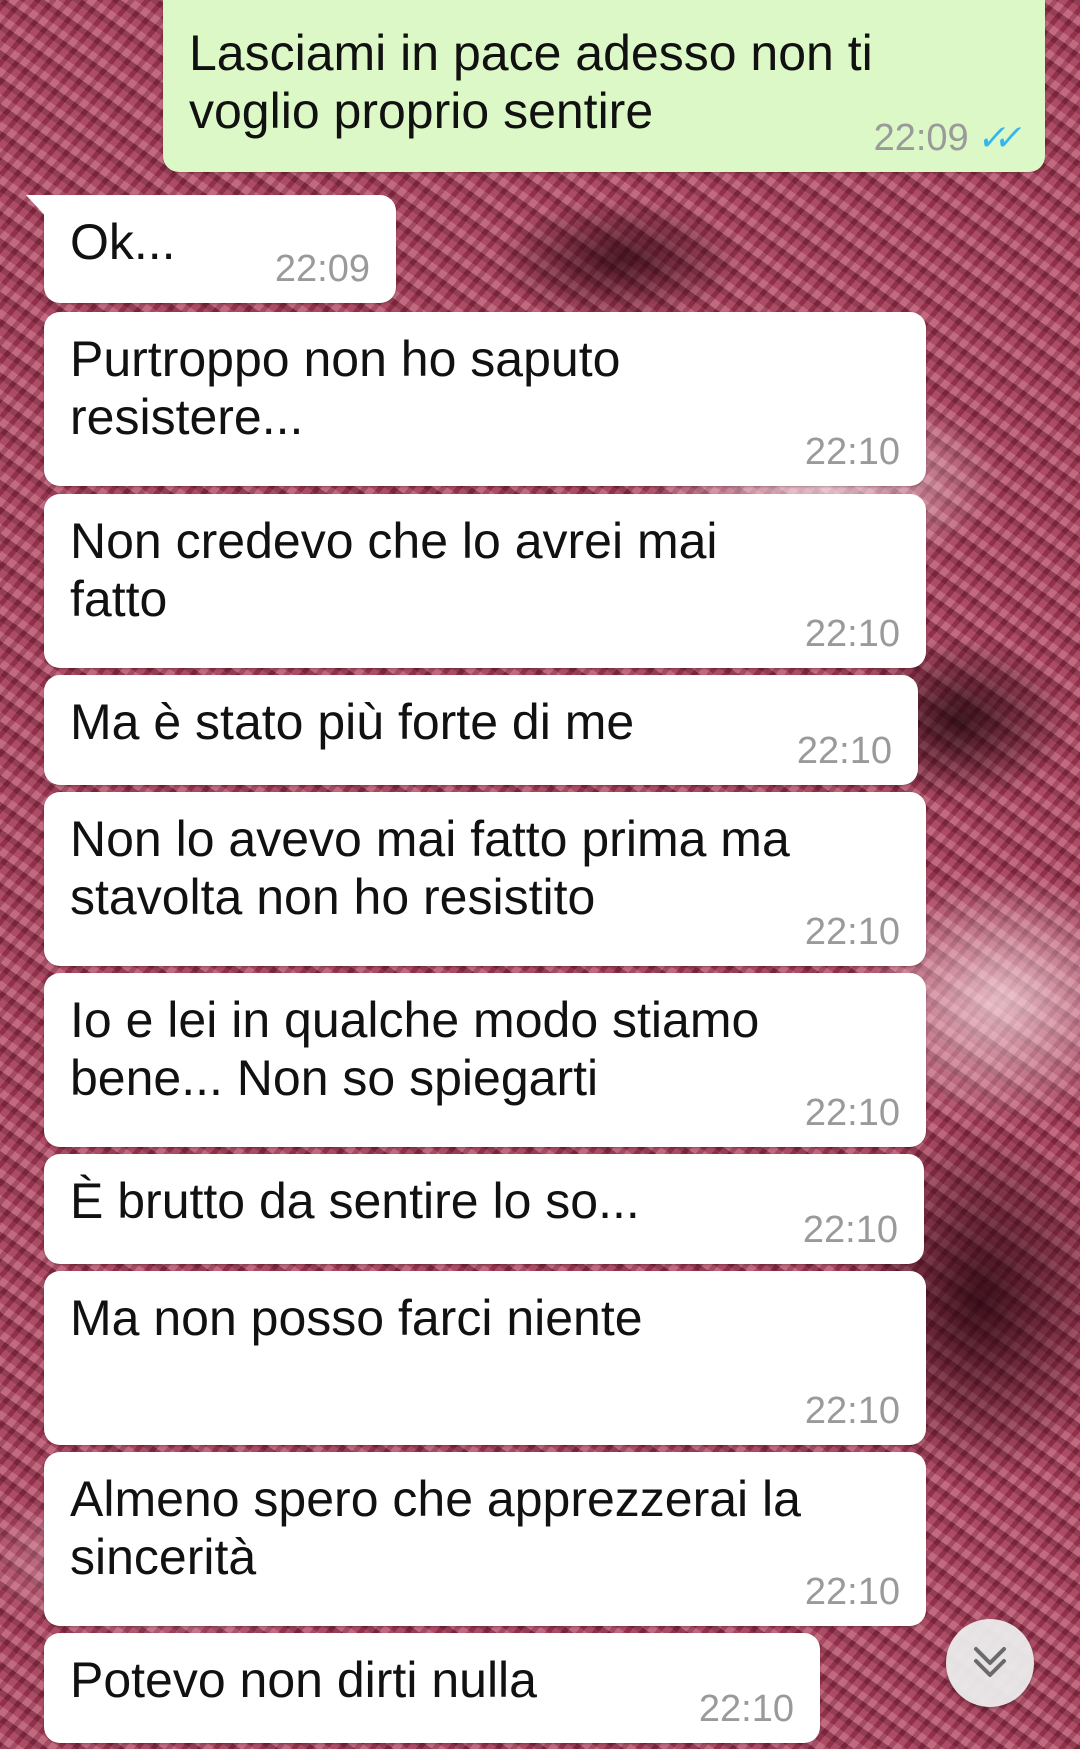 The width and height of the screenshot is (1080, 1749). I want to click on double-chevron-down-icon, so click(990, 1662).